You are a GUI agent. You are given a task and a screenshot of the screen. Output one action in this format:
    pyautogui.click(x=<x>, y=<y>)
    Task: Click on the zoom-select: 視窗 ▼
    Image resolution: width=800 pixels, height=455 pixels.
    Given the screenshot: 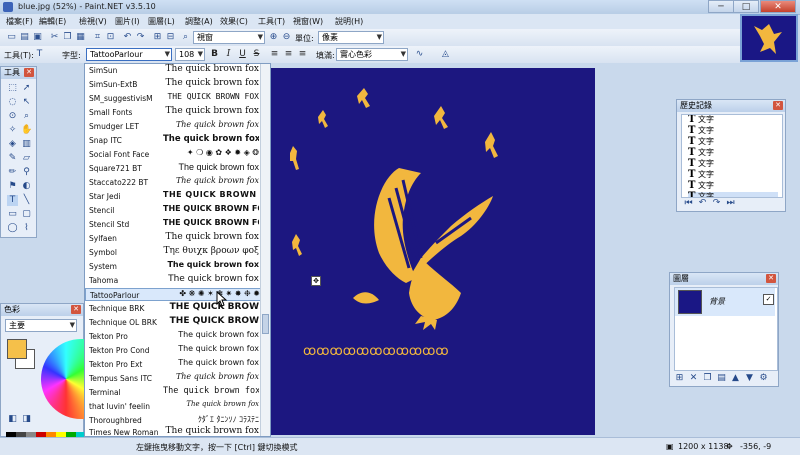 What is the action you would take?
    pyautogui.click(x=229, y=37)
    